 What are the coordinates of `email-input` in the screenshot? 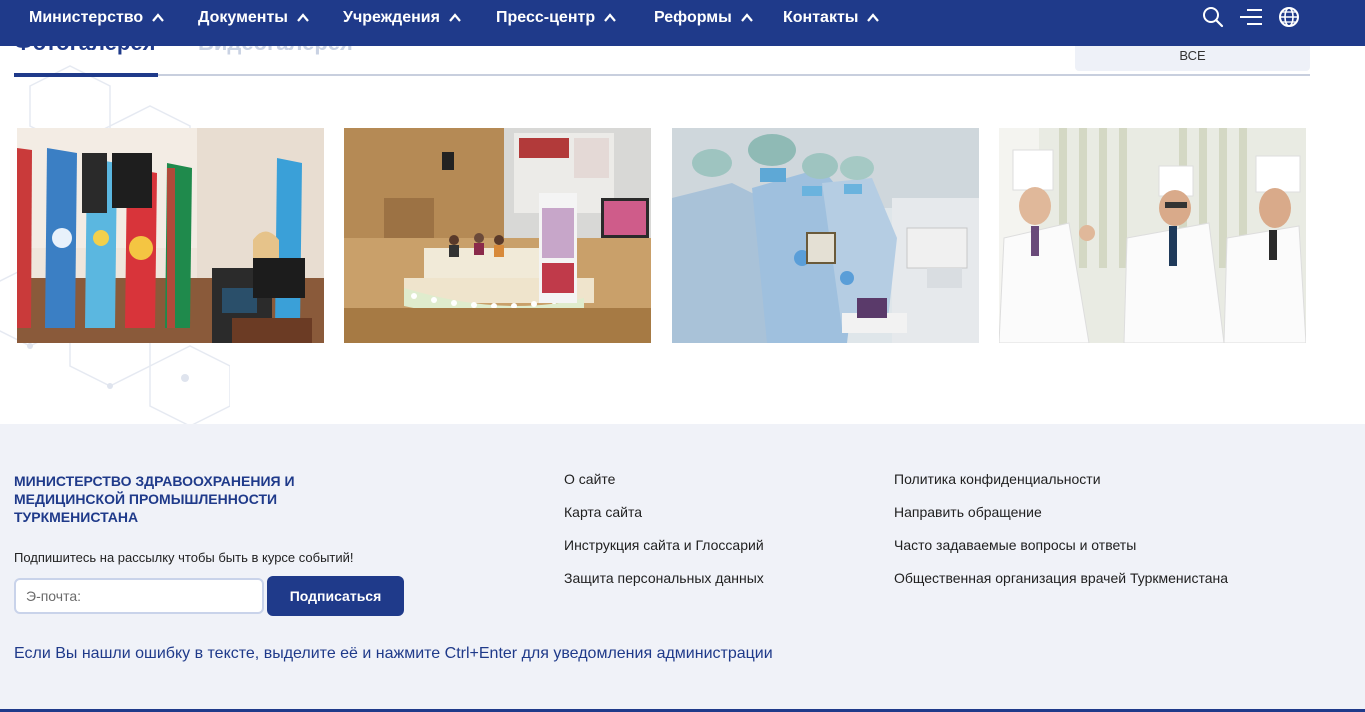 It's located at (139, 596).